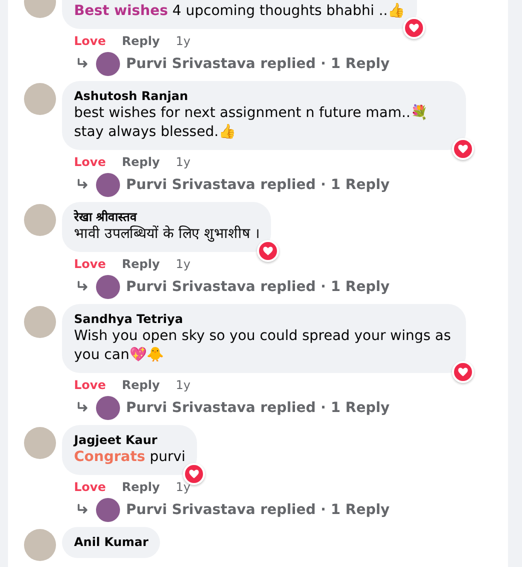 The image size is (522, 567). I want to click on author-name: Anil Kumar, so click(111, 542).